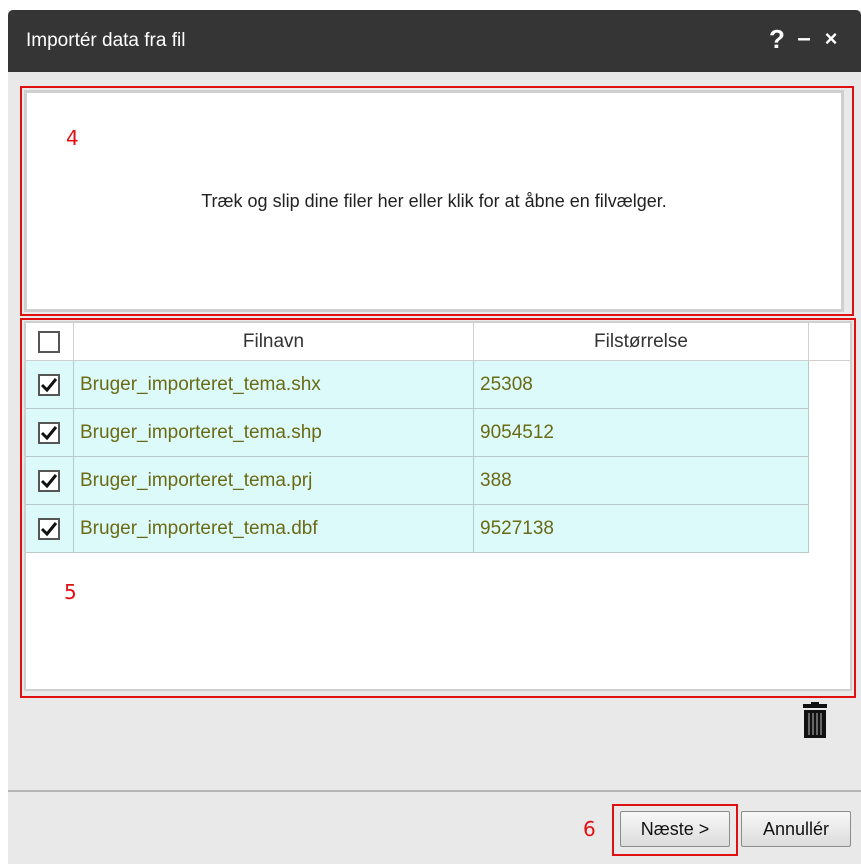  Describe the element at coordinates (72, 138) in the screenshot. I see `annotation-number-dropzone: 4` at that location.